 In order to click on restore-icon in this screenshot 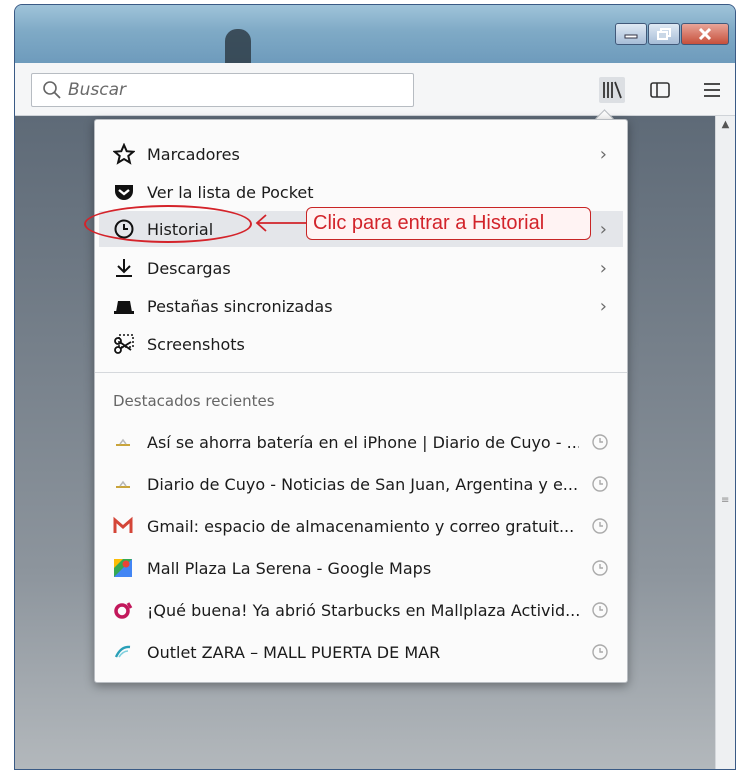, I will do `click(664, 34)`.